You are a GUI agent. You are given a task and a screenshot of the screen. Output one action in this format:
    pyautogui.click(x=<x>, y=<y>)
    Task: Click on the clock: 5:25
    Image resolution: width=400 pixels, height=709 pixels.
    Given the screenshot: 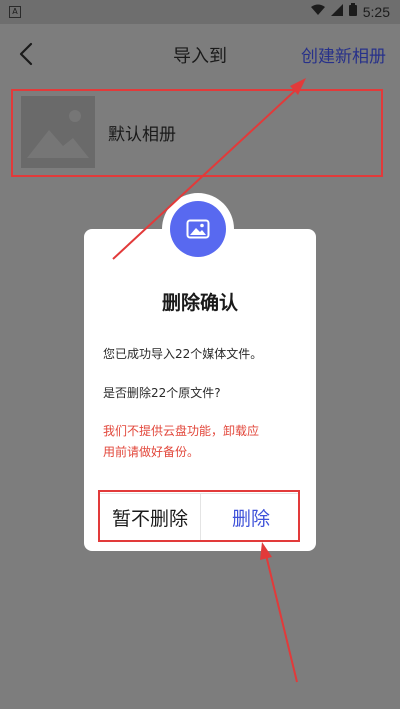 What is the action you would take?
    pyautogui.click(x=376, y=11)
    